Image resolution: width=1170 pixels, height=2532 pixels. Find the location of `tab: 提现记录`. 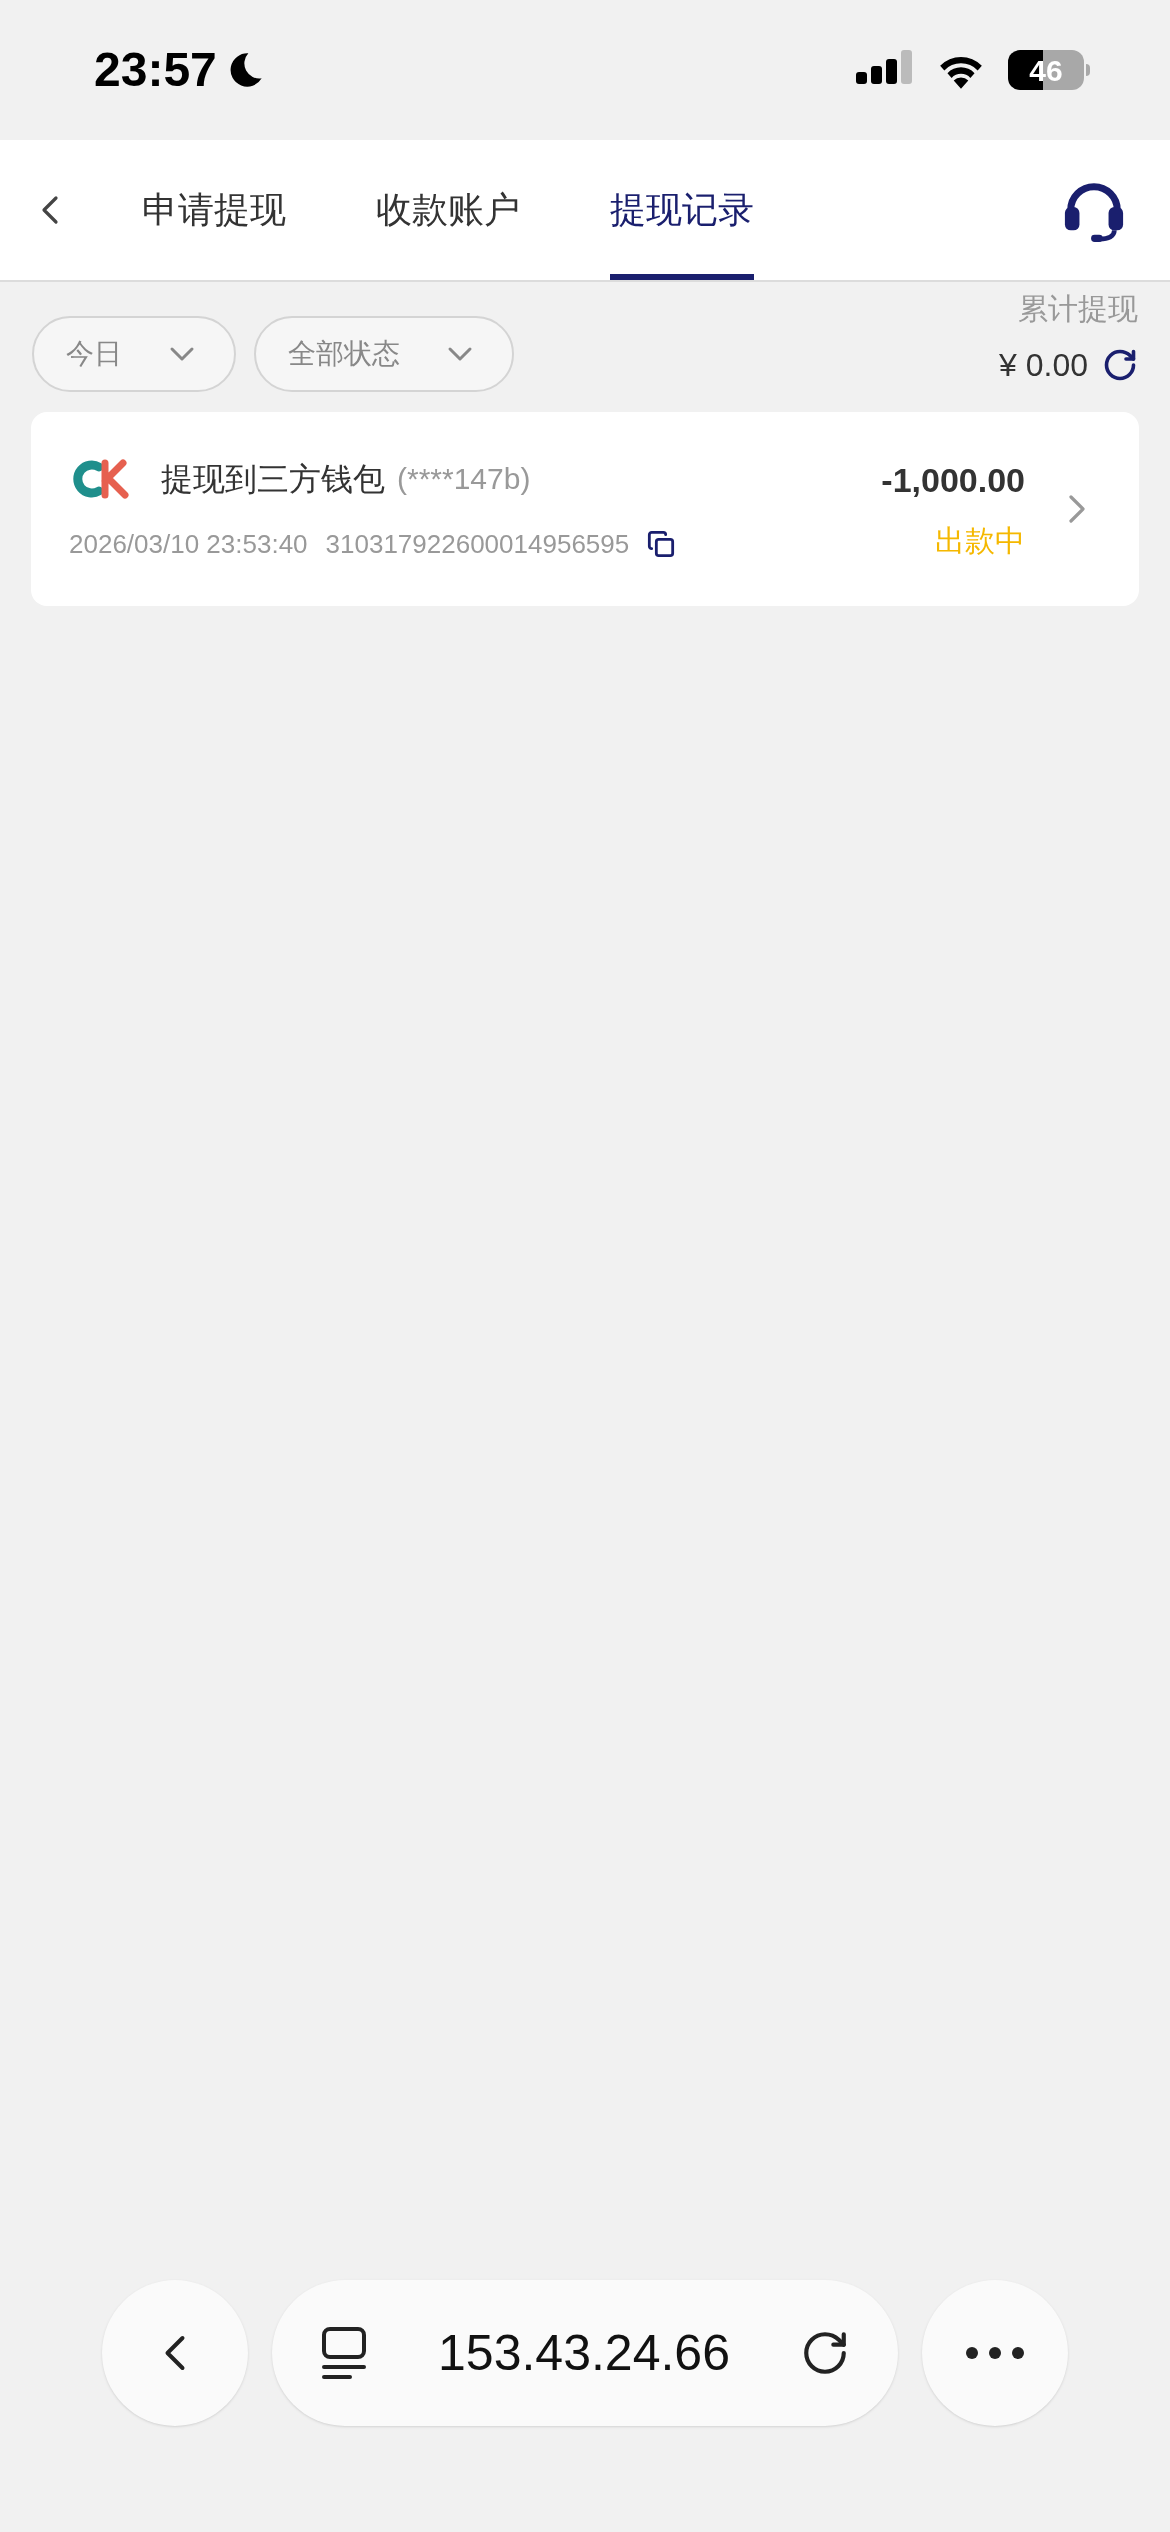

tab: 提现记录 is located at coordinates (682, 210).